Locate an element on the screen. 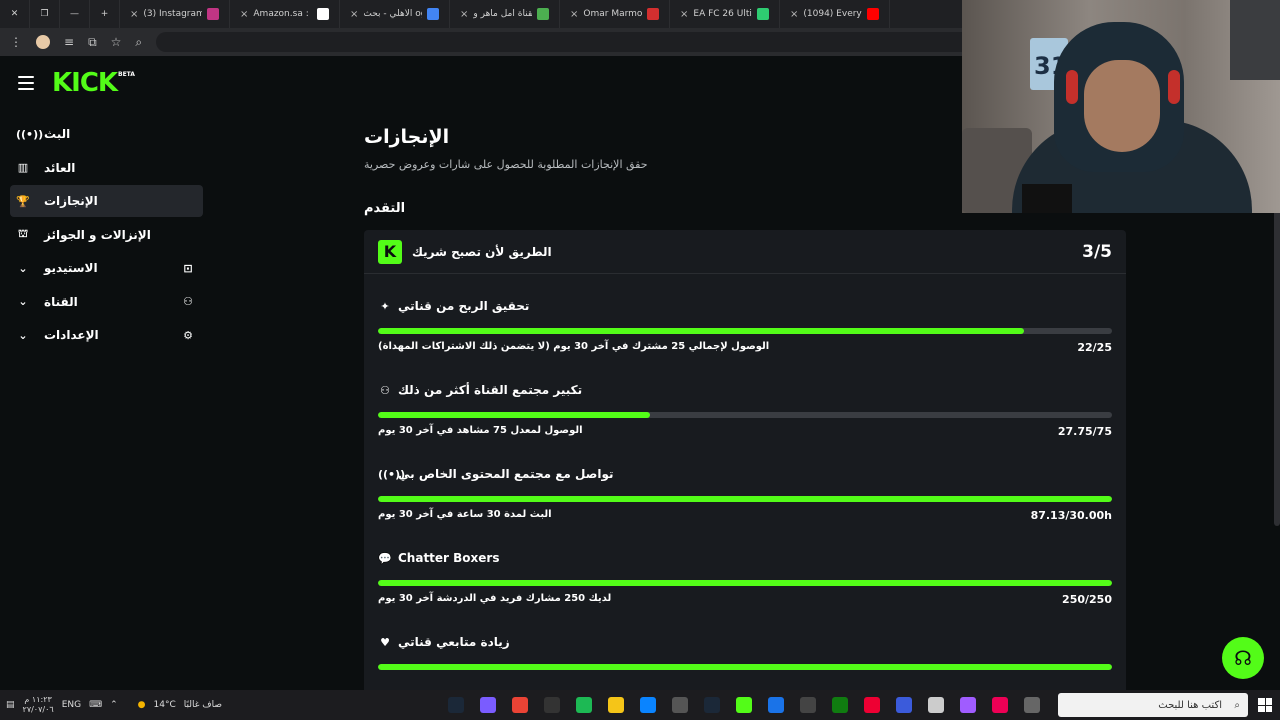 This screenshot has width=1280, height=720. network-icon: ⌨ is located at coordinates (95, 705).